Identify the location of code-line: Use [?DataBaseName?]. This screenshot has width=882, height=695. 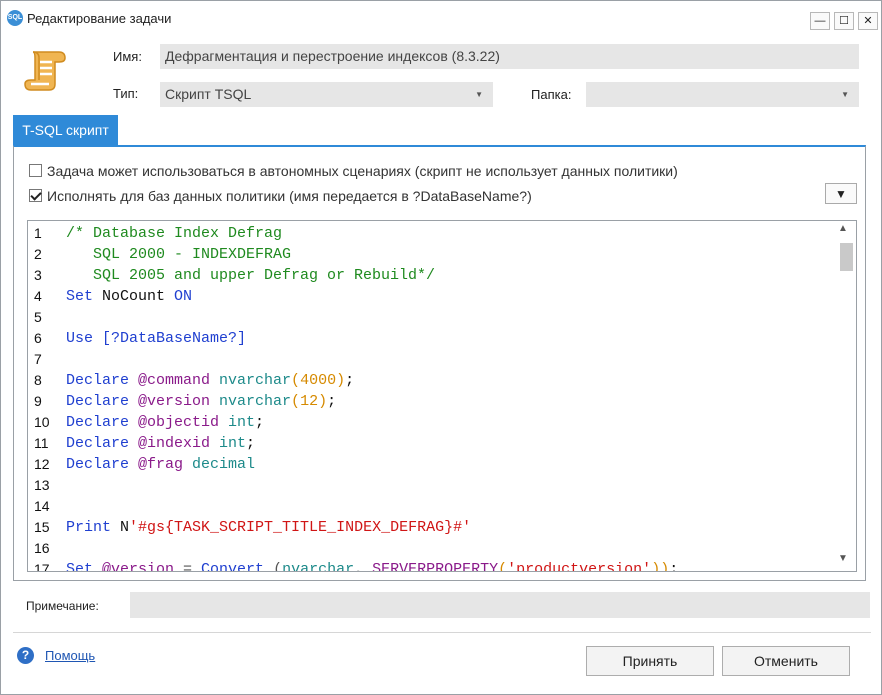
(156, 338).